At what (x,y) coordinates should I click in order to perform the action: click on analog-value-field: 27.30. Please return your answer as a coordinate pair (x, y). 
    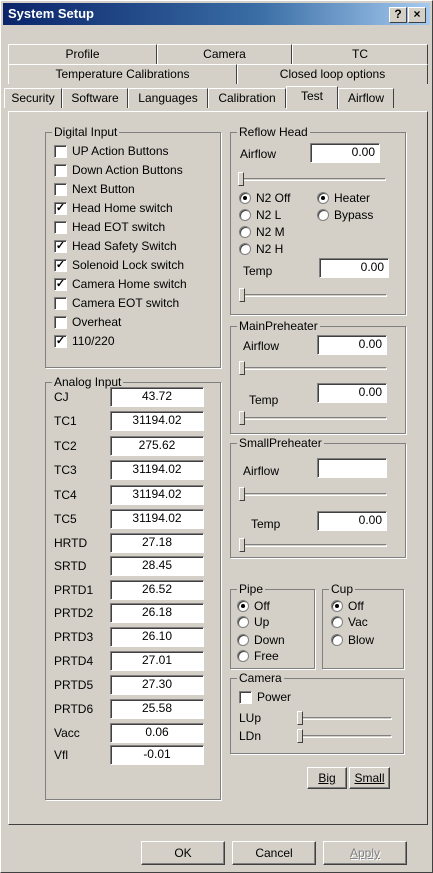
    Looking at the image, I should click on (157, 685).